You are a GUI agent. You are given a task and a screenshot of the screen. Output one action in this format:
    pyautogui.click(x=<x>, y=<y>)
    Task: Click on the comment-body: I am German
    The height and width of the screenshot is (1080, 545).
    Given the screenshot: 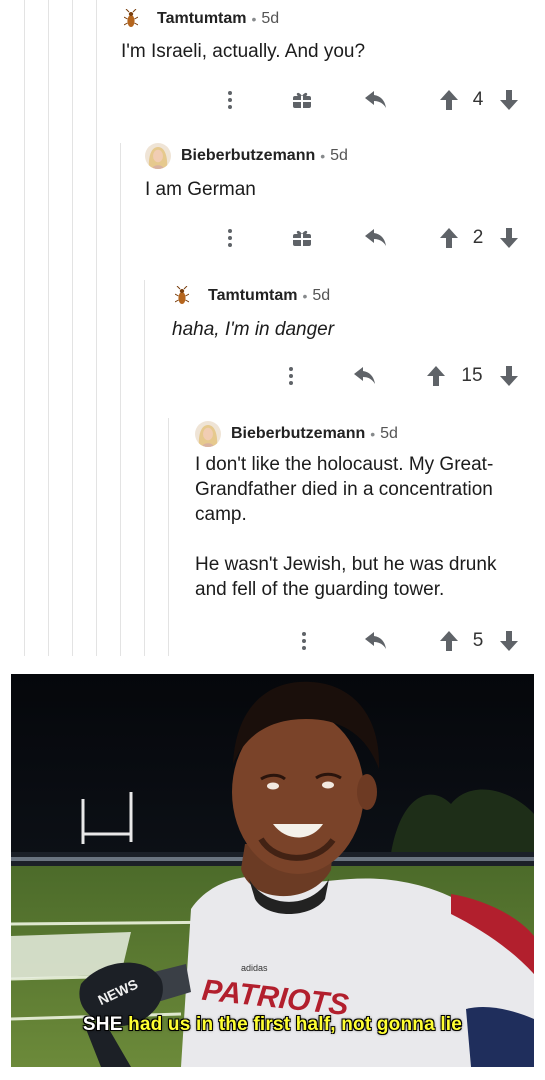 What is the action you would take?
    pyautogui.click(x=200, y=189)
    